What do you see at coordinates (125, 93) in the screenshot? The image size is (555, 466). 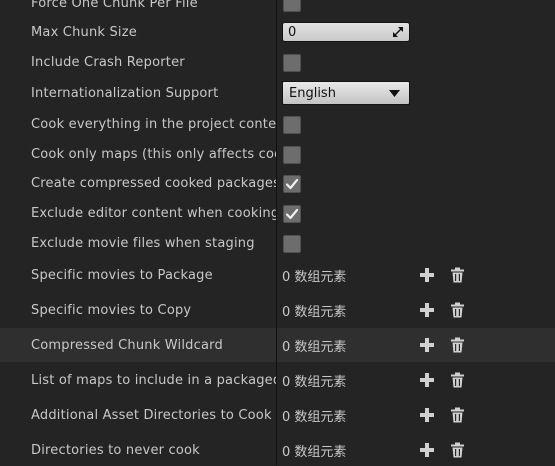 I see `row-label: Internationalization Support` at bounding box center [125, 93].